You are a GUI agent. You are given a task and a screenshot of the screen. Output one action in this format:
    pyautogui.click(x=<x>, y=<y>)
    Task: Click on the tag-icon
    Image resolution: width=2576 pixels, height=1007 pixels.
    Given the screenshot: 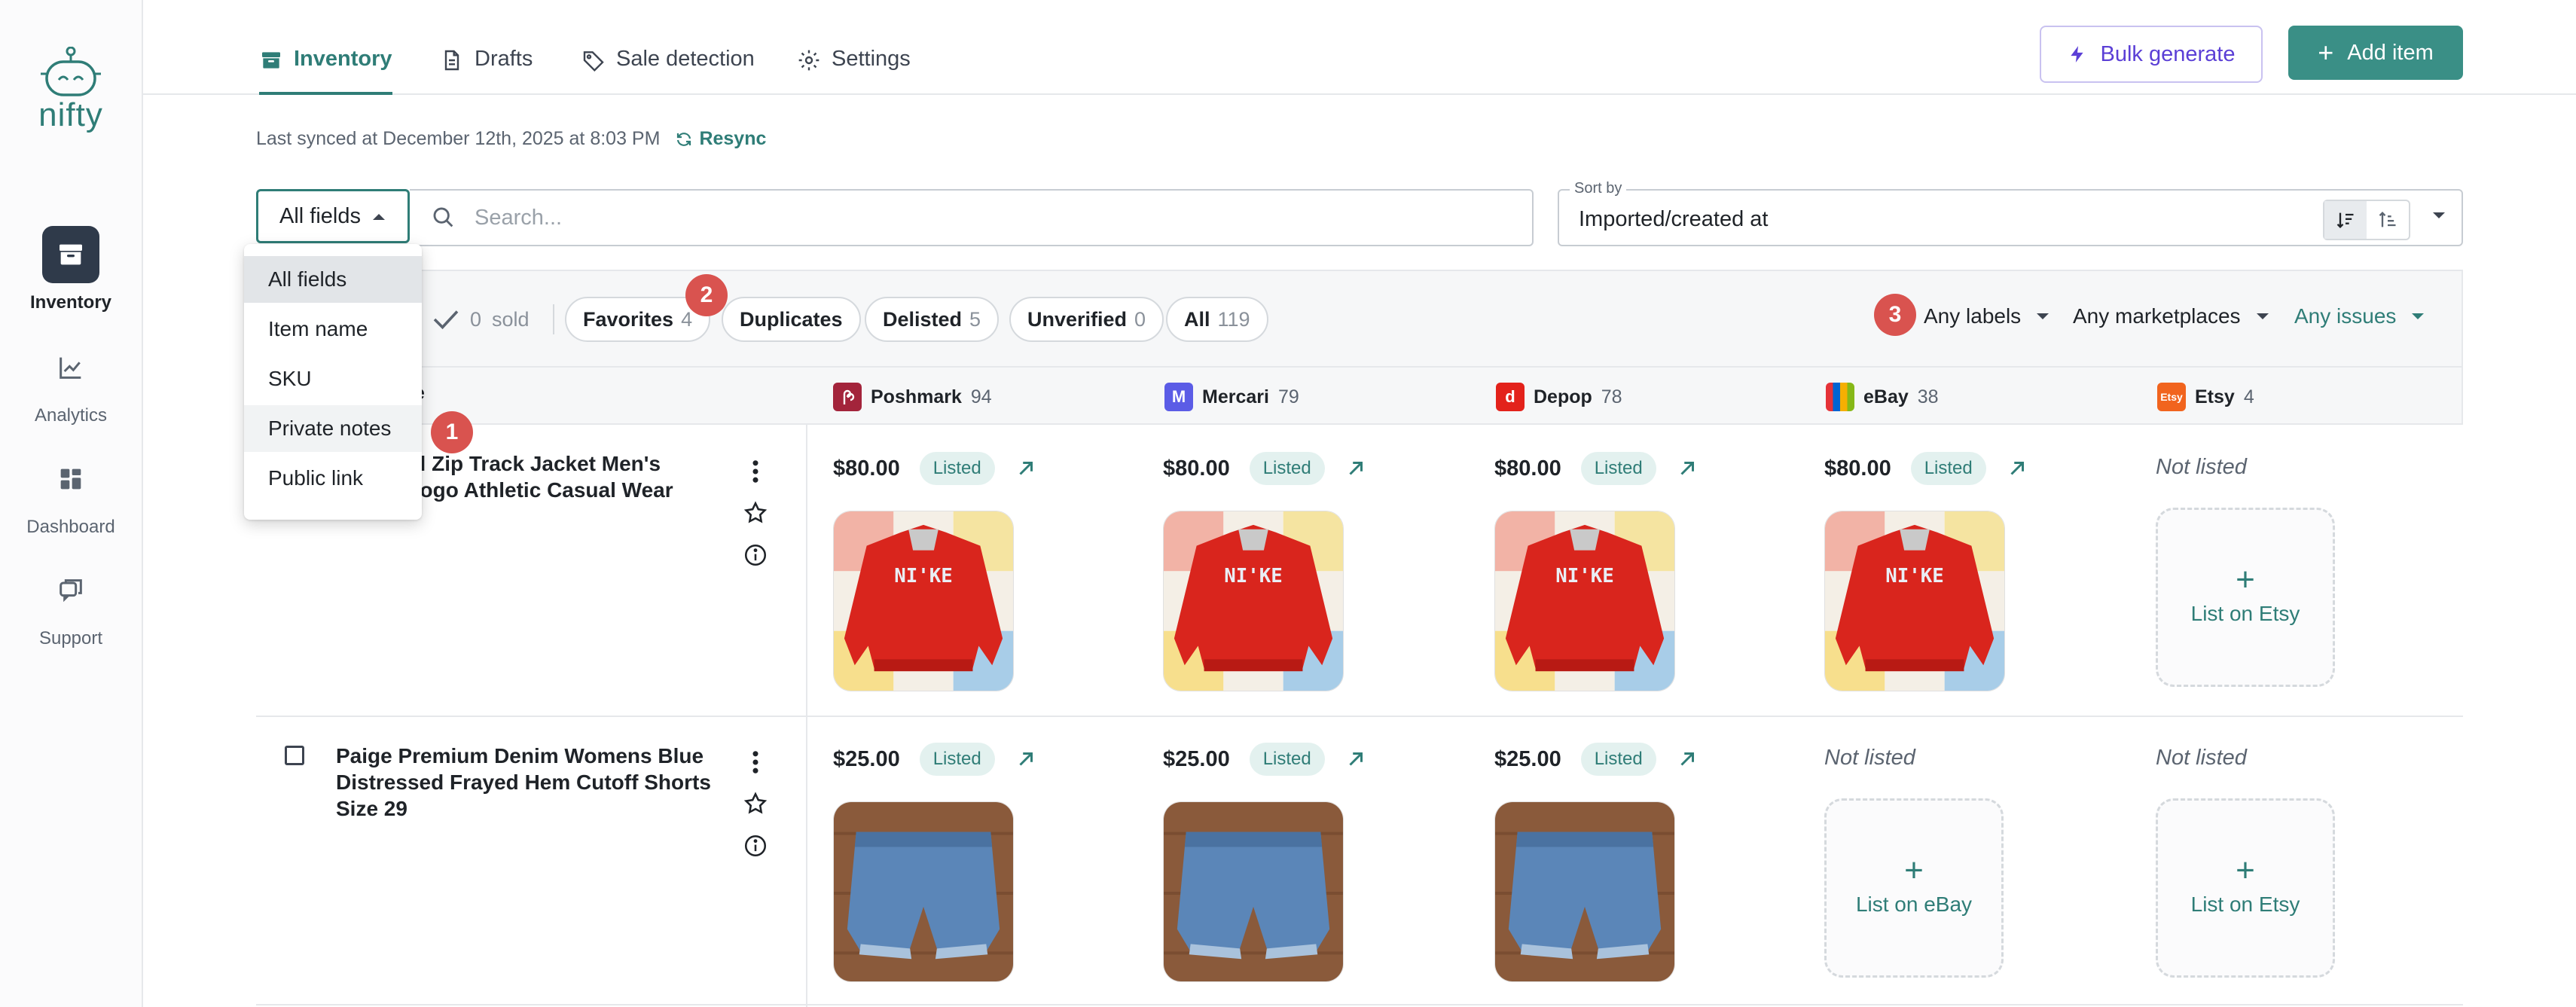 What is the action you would take?
    pyautogui.click(x=594, y=62)
    